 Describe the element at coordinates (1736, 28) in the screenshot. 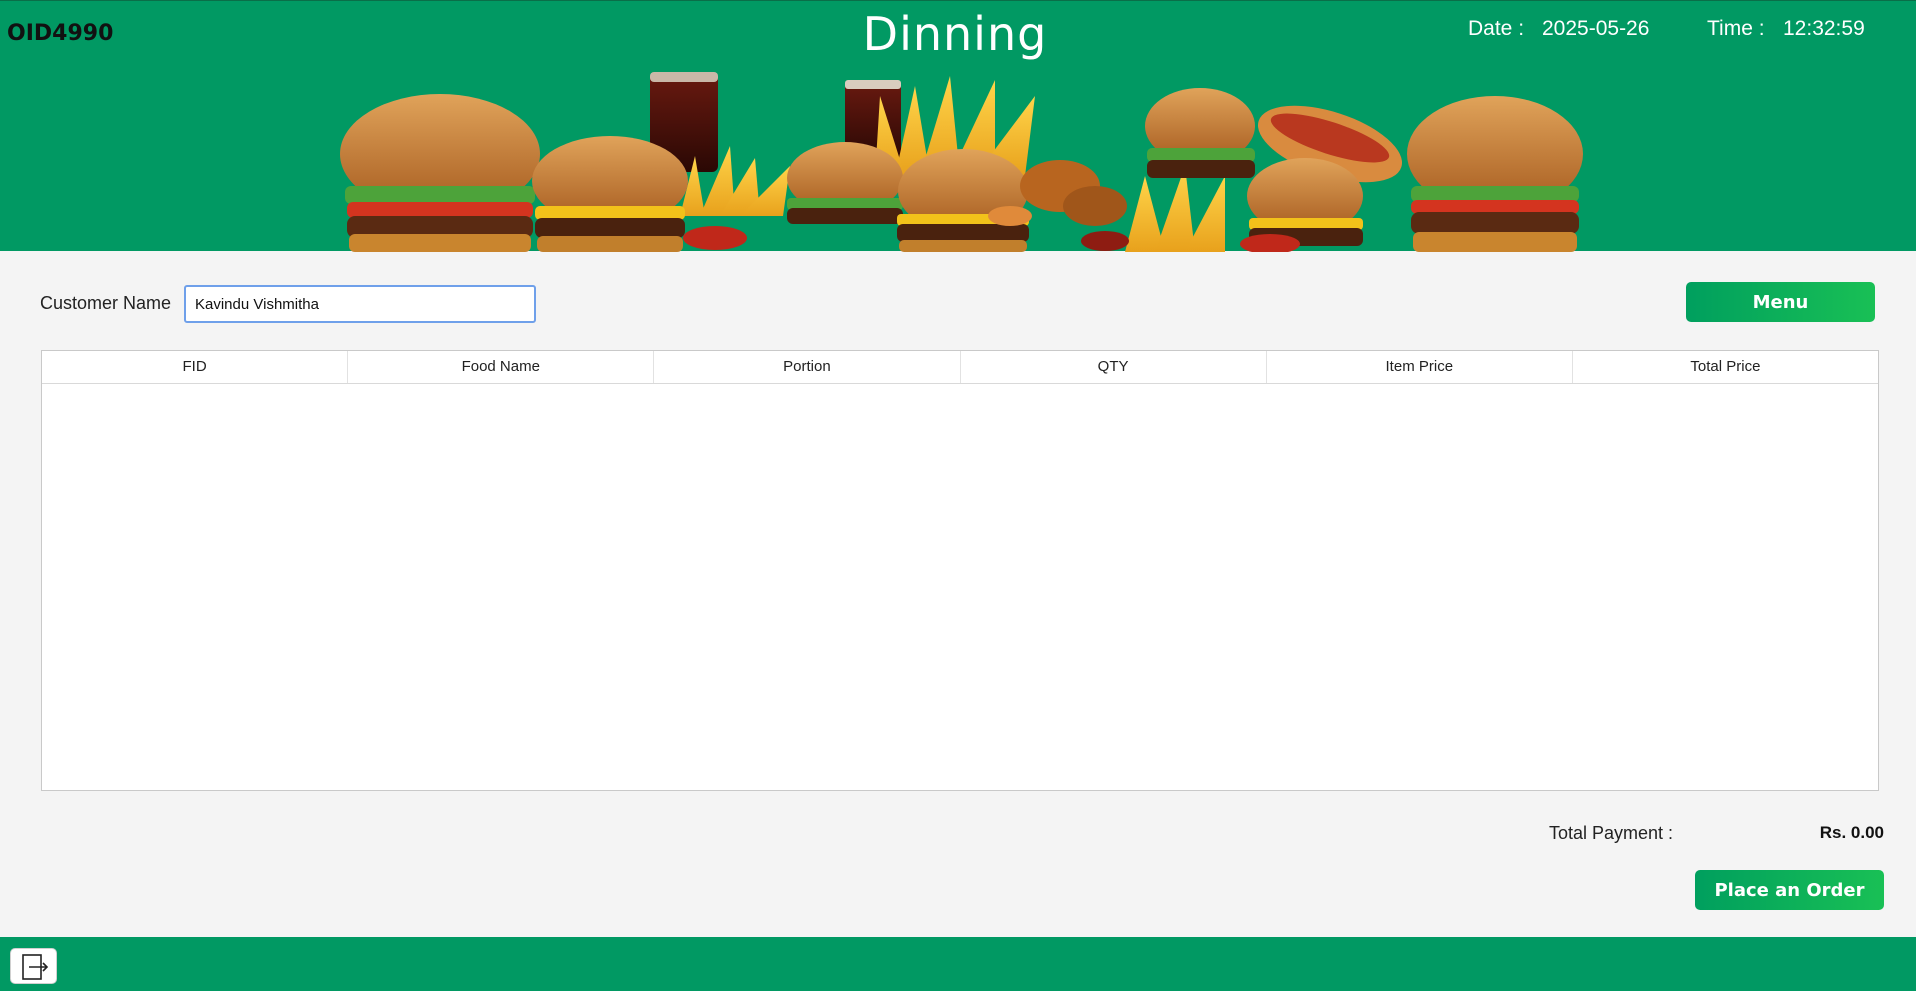

I see `time-label: Time :` at that location.